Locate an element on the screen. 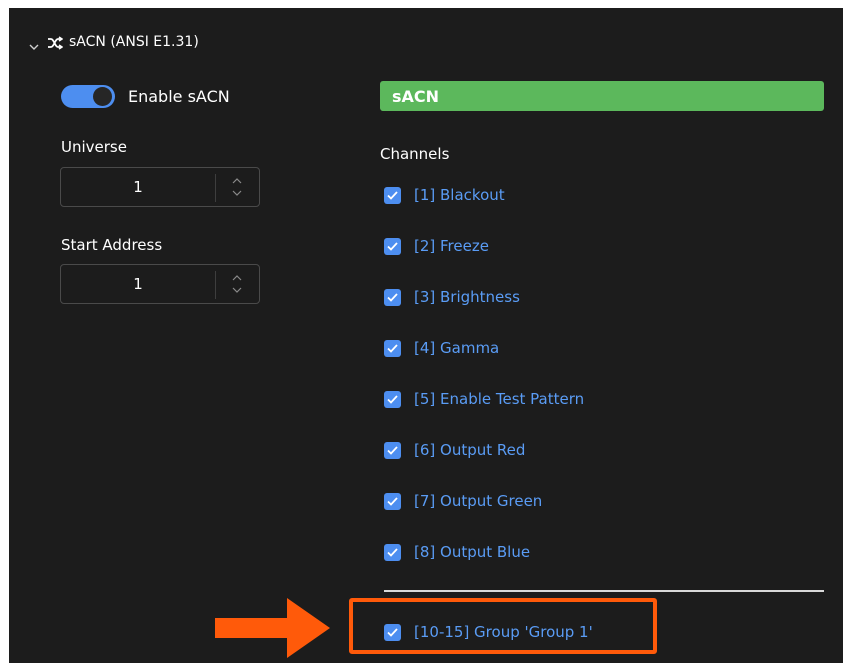 This screenshot has height=663, width=852. shuffle-icon is located at coordinates (55, 42).